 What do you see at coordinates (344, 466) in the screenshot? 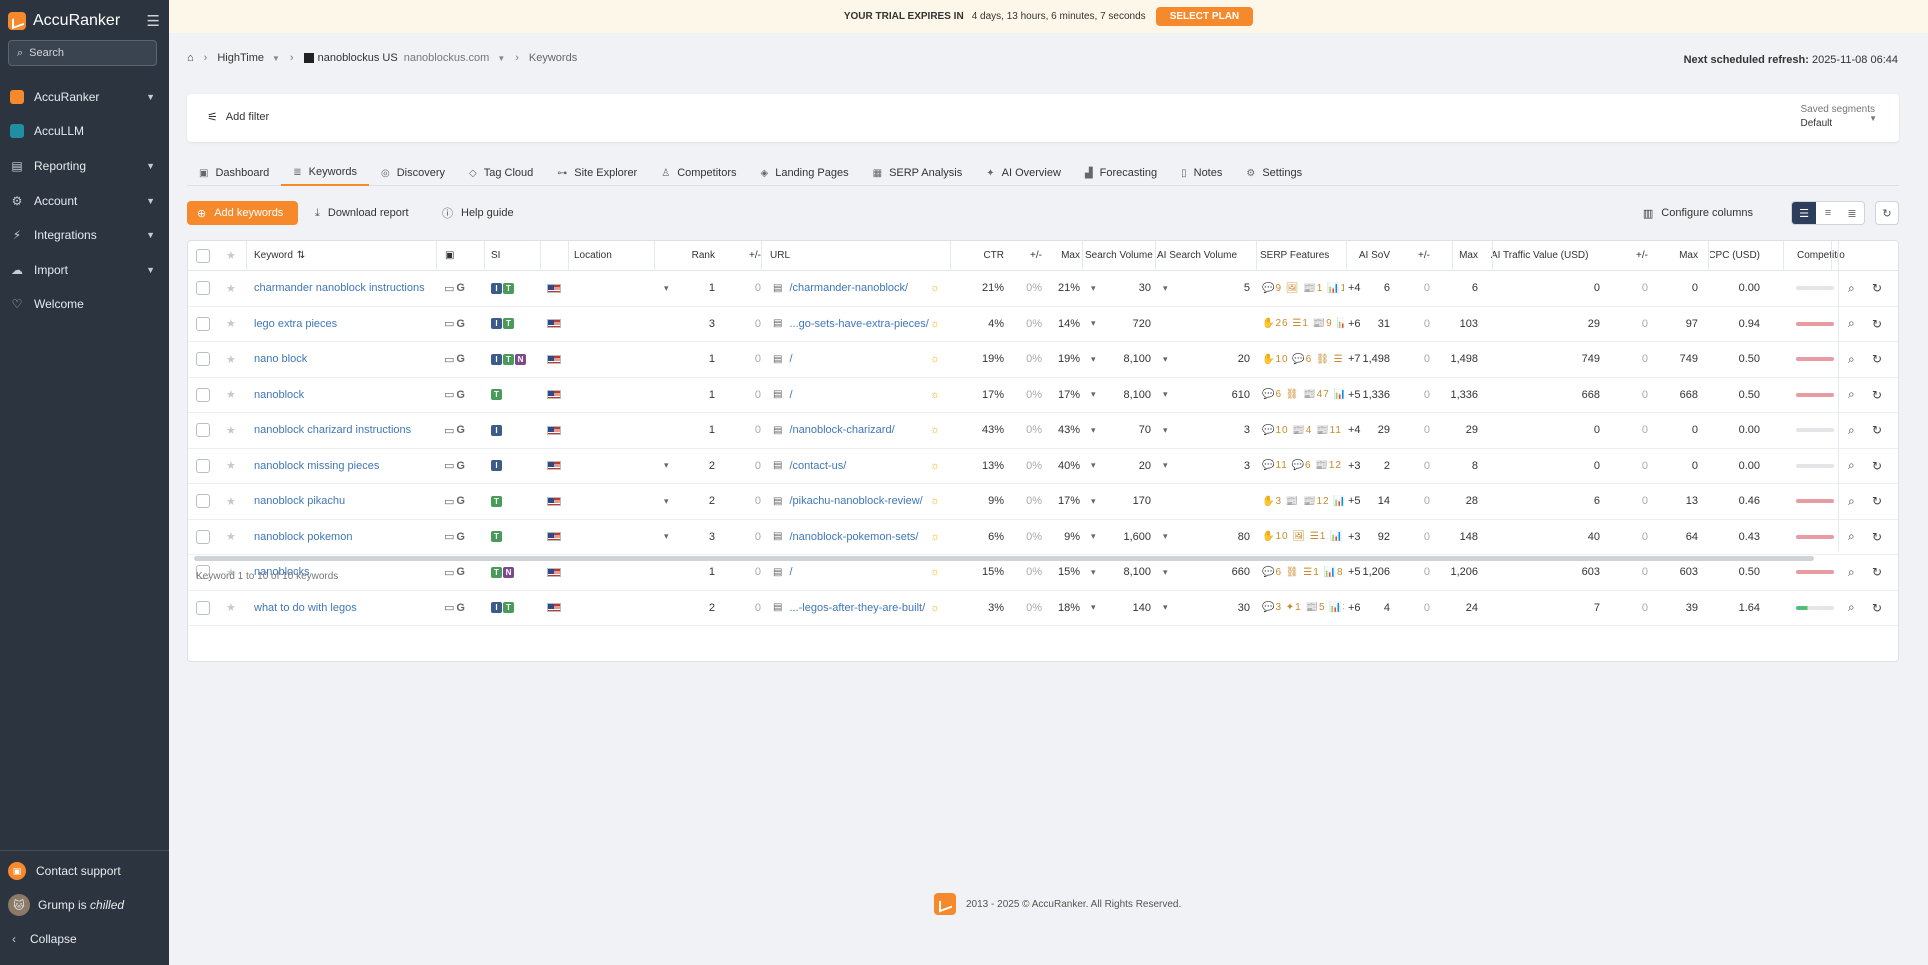
I see `keyword-link: nanoblock missing pieces` at bounding box center [344, 466].